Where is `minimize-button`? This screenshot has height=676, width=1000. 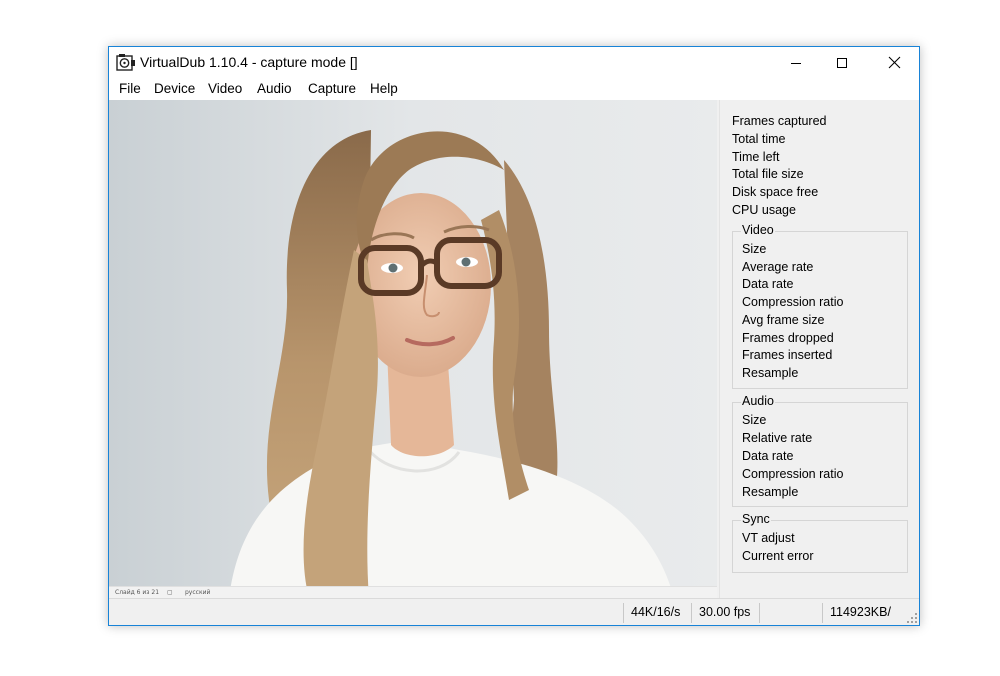
minimize-button is located at coordinates (796, 62).